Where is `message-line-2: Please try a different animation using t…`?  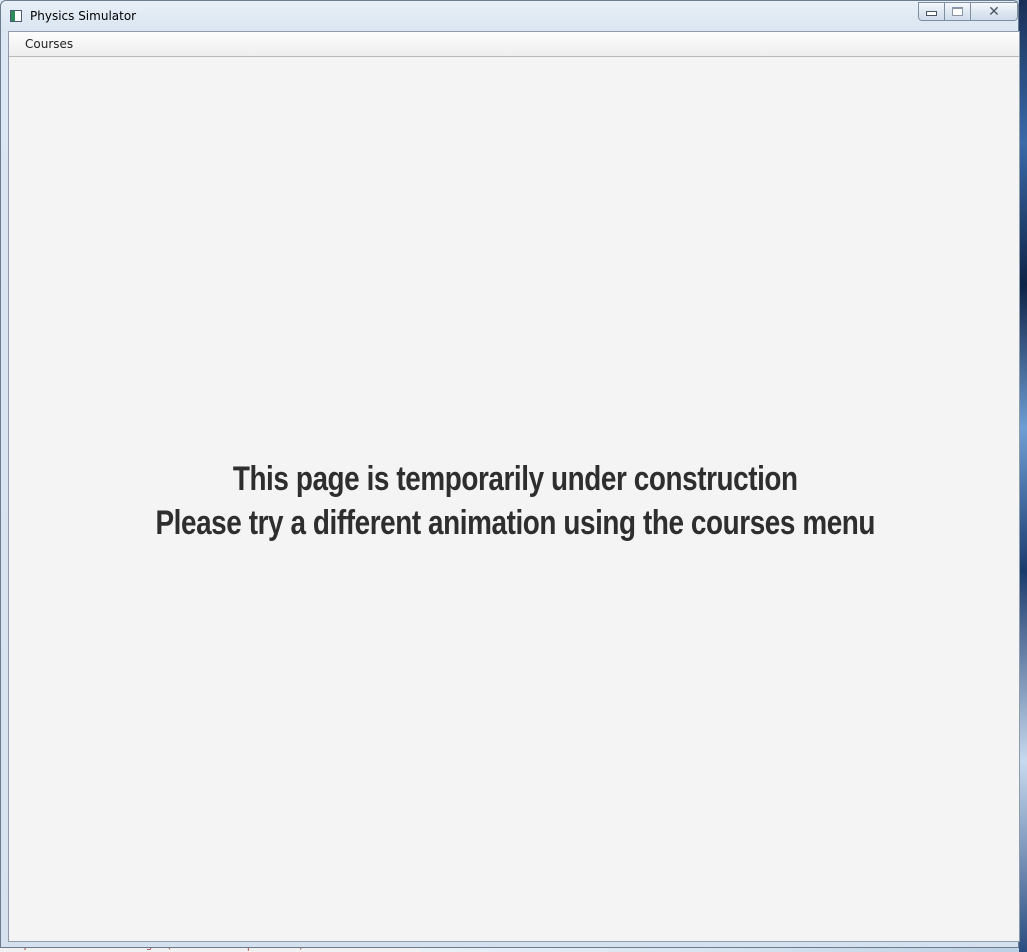
message-line-2: Please try a different animation using t… is located at coordinates (515, 523).